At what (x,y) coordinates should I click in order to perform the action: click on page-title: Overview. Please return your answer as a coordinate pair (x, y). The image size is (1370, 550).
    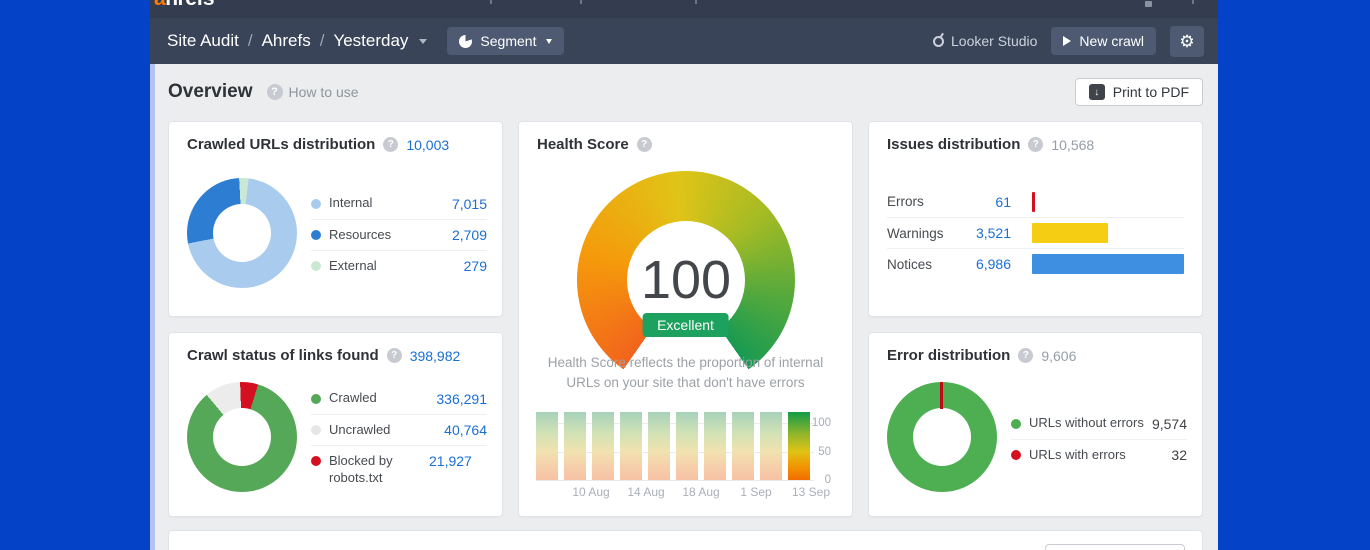
    Looking at the image, I should click on (210, 91).